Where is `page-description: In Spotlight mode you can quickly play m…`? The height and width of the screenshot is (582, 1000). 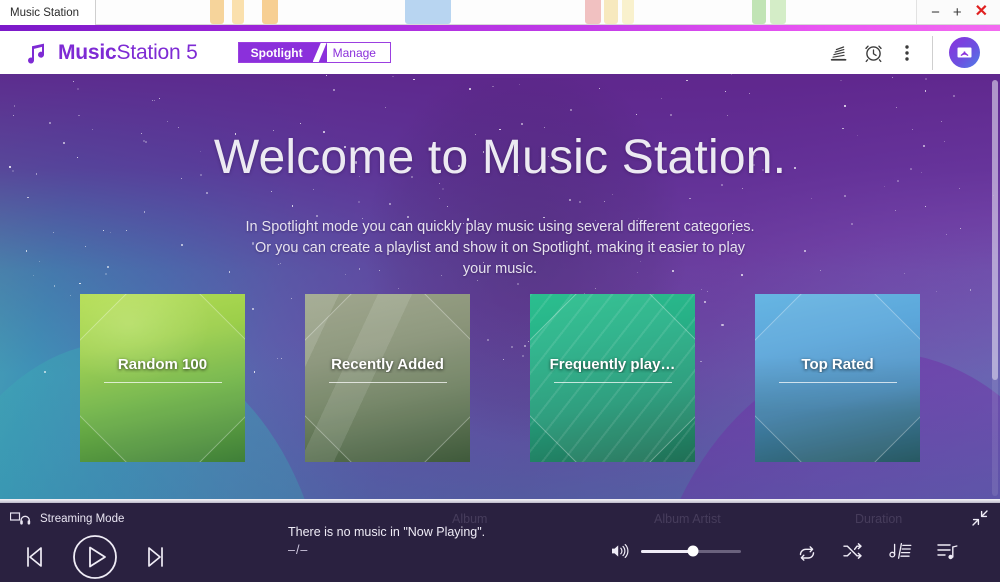 page-description: In Spotlight mode you can quickly play m… is located at coordinates (500, 248).